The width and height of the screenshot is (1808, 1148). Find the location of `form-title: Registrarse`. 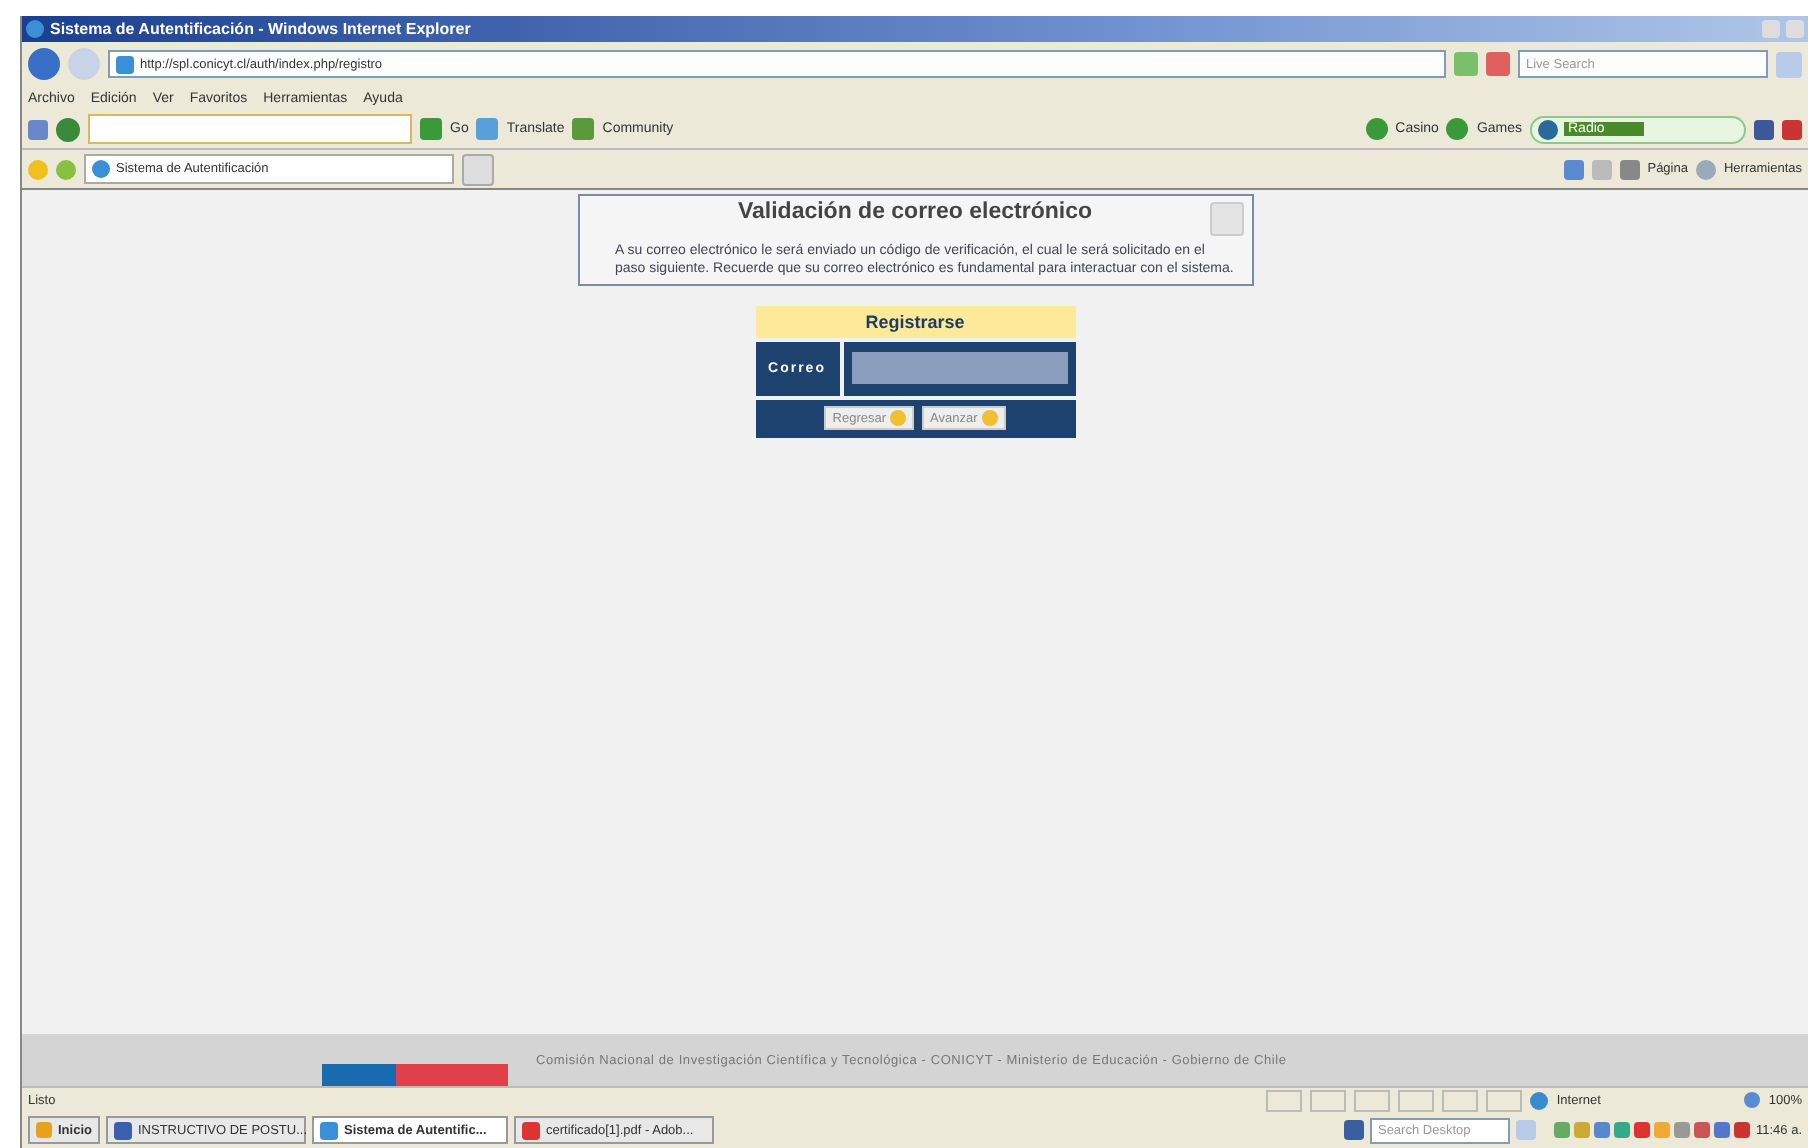

form-title: Registrarse is located at coordinates (915, 322).